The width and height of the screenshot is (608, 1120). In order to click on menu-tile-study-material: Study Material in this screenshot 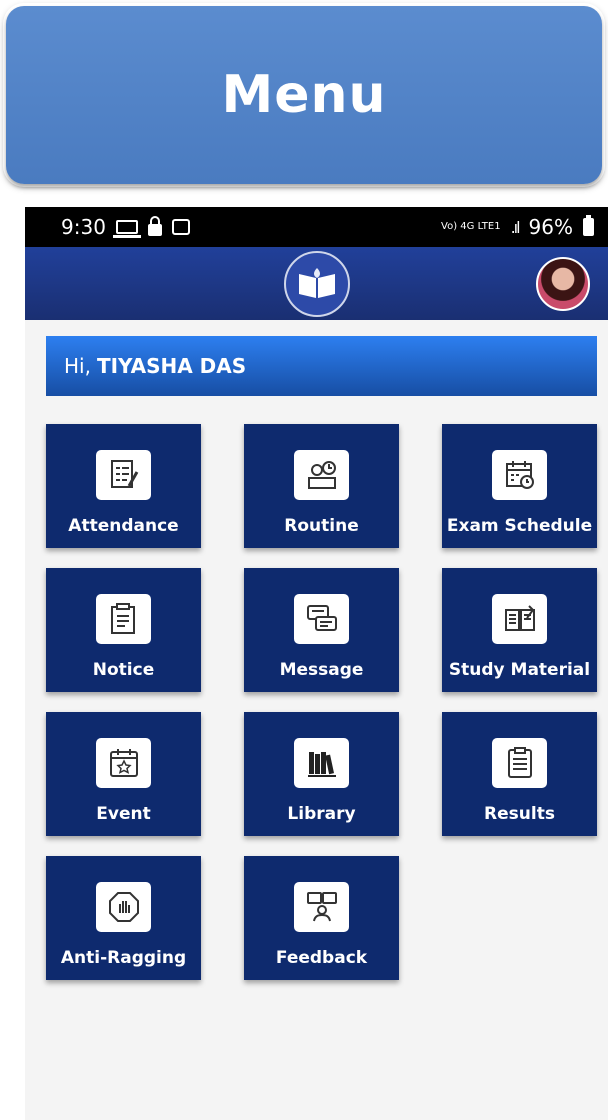, I will do `click(519, 630)`.